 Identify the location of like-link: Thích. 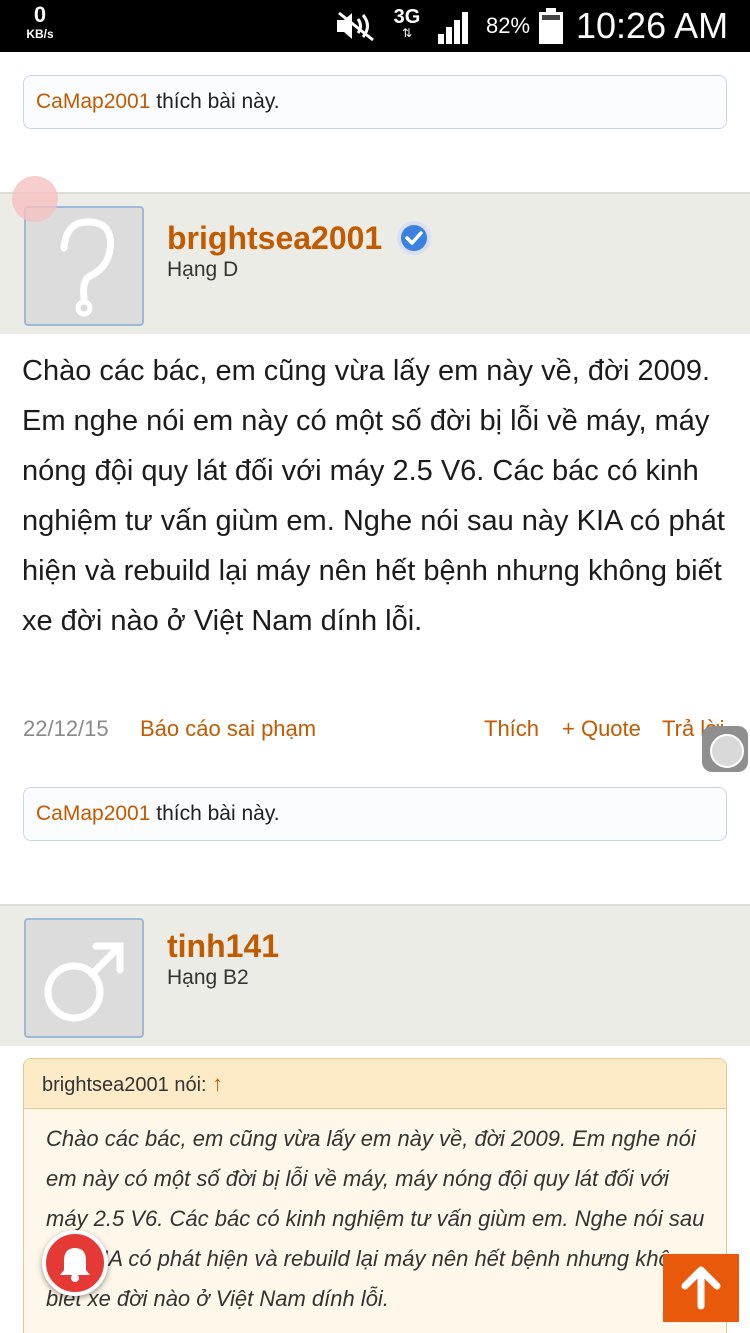
(511, 729).